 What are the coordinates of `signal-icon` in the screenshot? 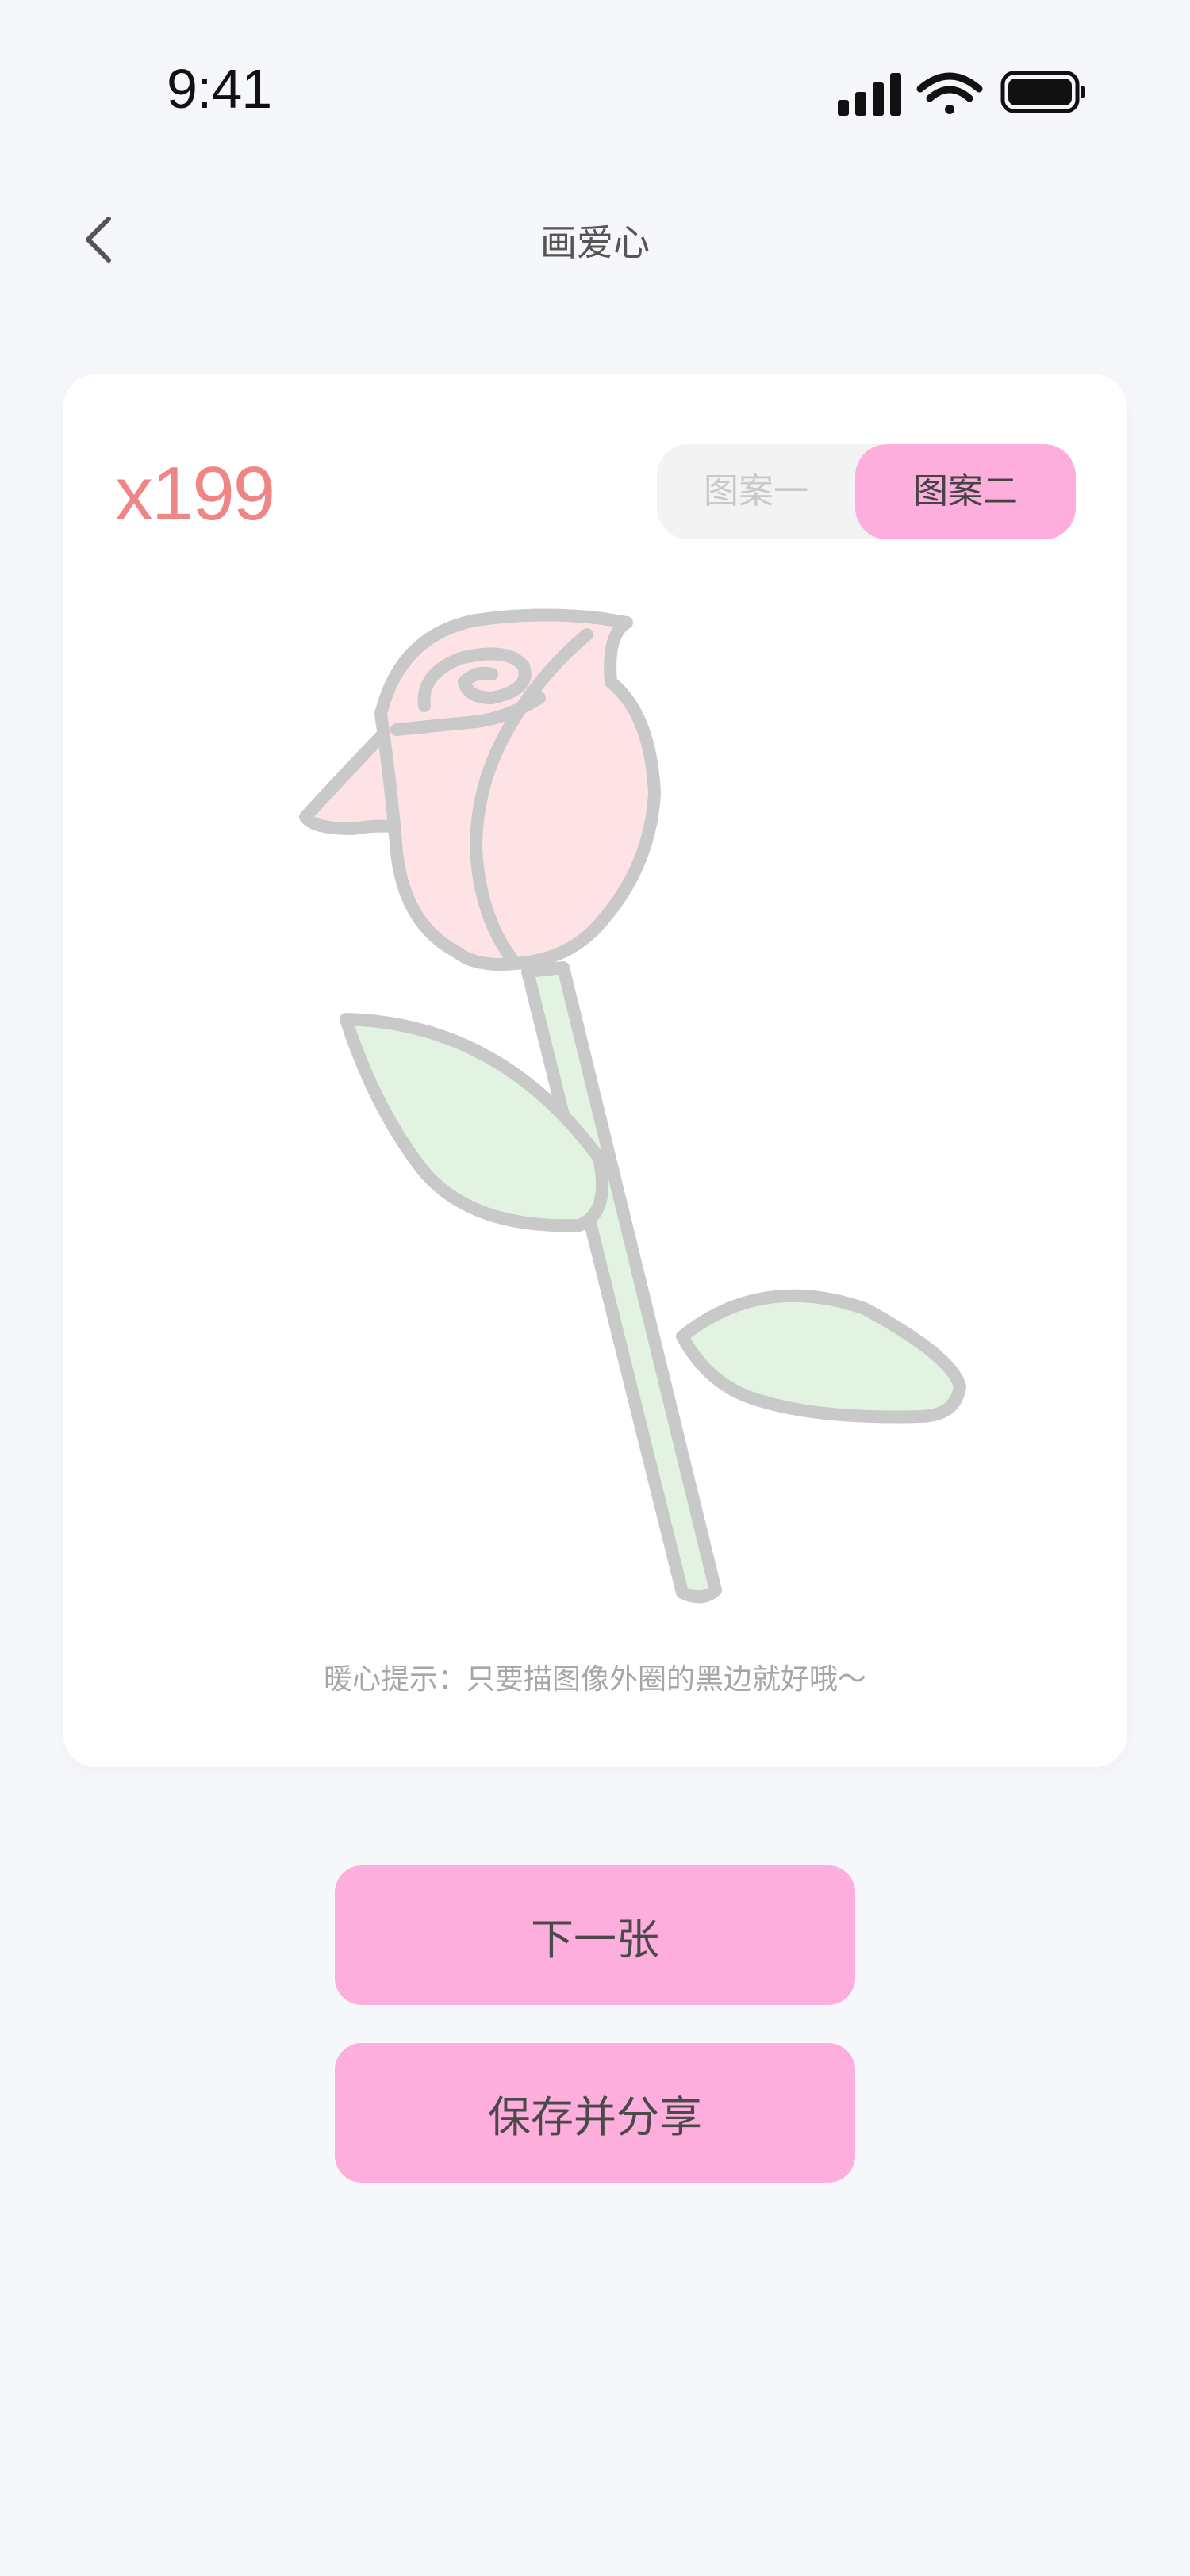 It's located at (869, 95).